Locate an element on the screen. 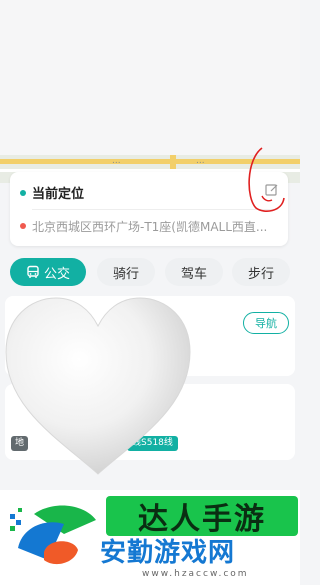 The height and width of the screenshot is (585, 320). watermark-title: 安勤游戏网 is located at coordinates (168, 553).